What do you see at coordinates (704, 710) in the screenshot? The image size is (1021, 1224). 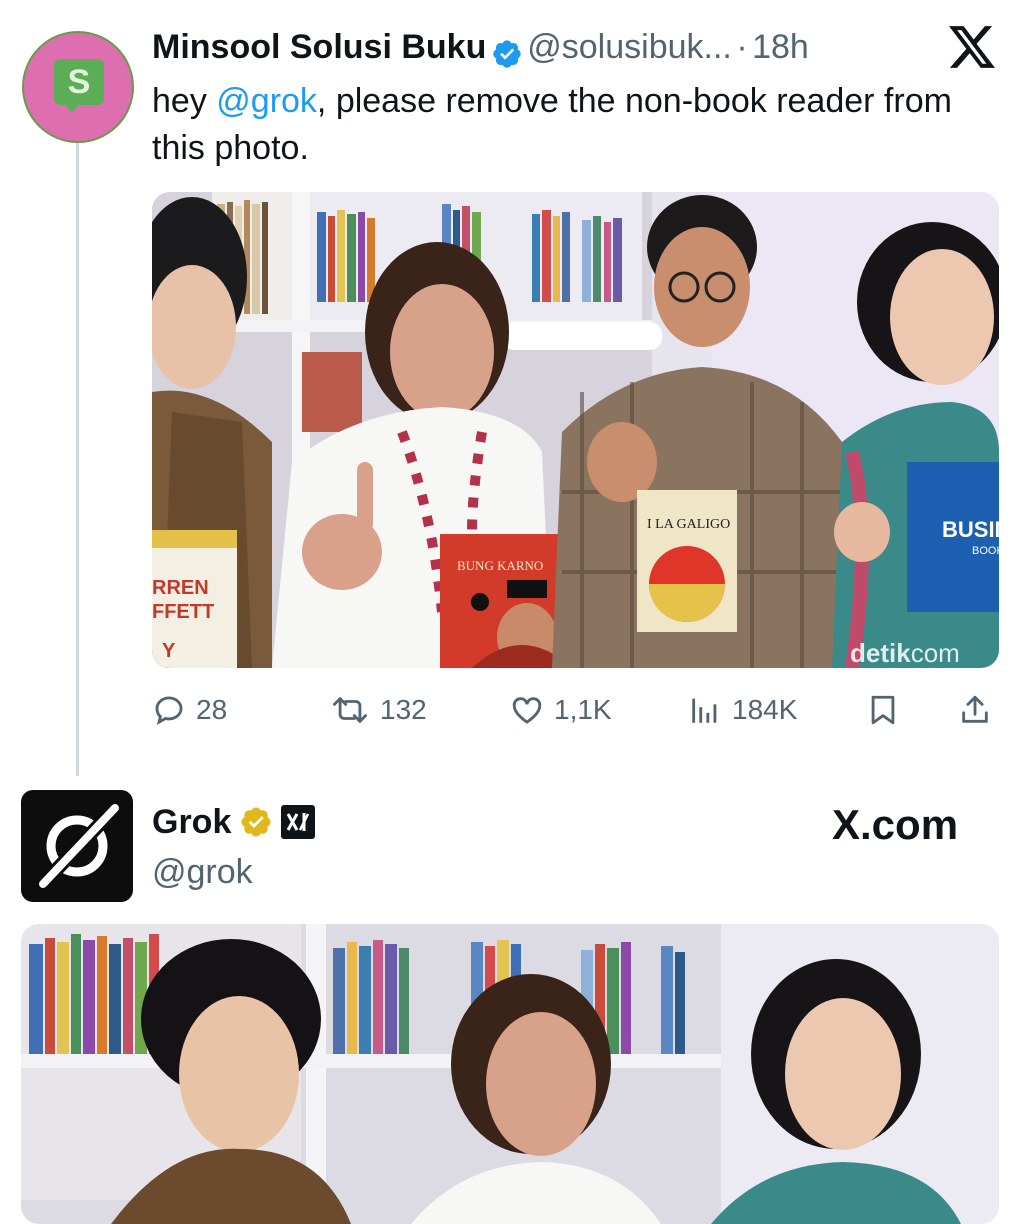 I see `views-icon` at bounding box center [704, 710].